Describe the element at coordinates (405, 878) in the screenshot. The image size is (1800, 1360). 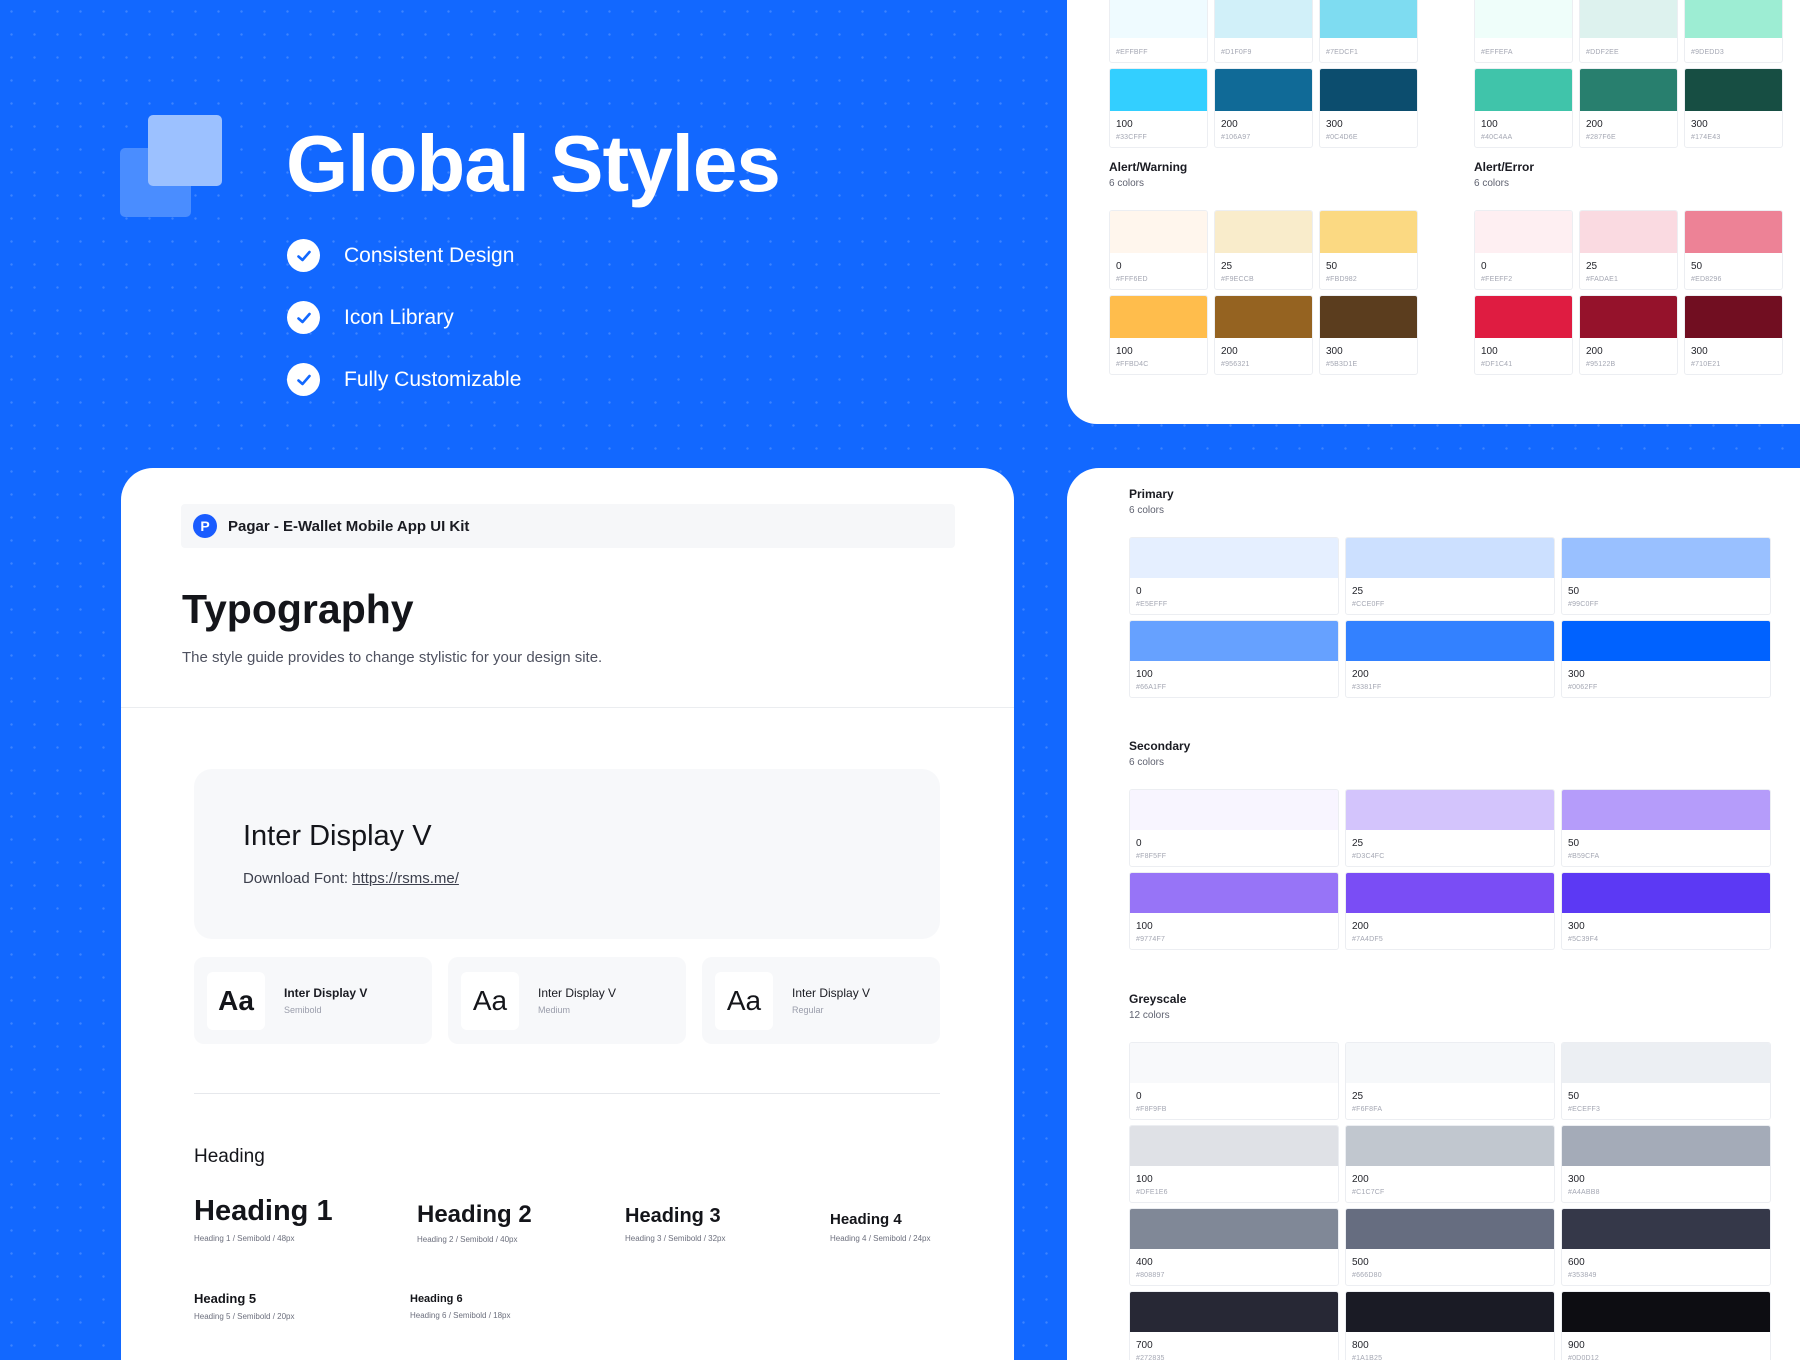
I see `download-font-link: https://rsms.me/` at that location.